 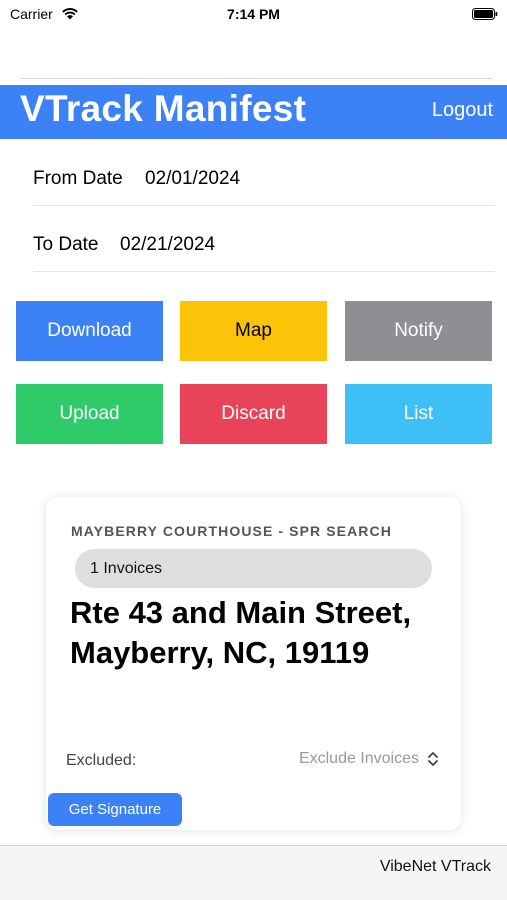 What do you see at coordinates (433, 759) in the screenshot?
I see `chevron-up-down-icon` at bounding box center [433, 759].